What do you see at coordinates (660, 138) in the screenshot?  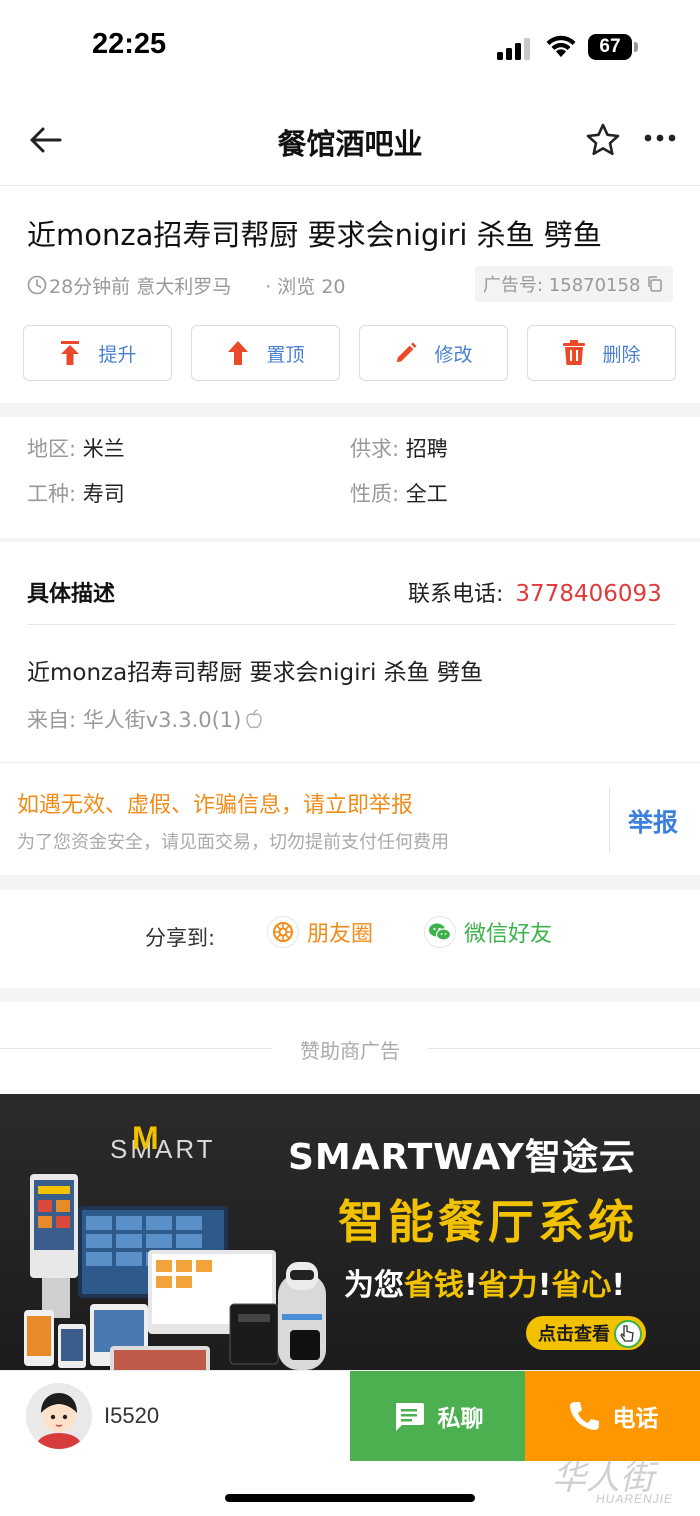 I see `more-options-icon` at bounding box center [660, 138].